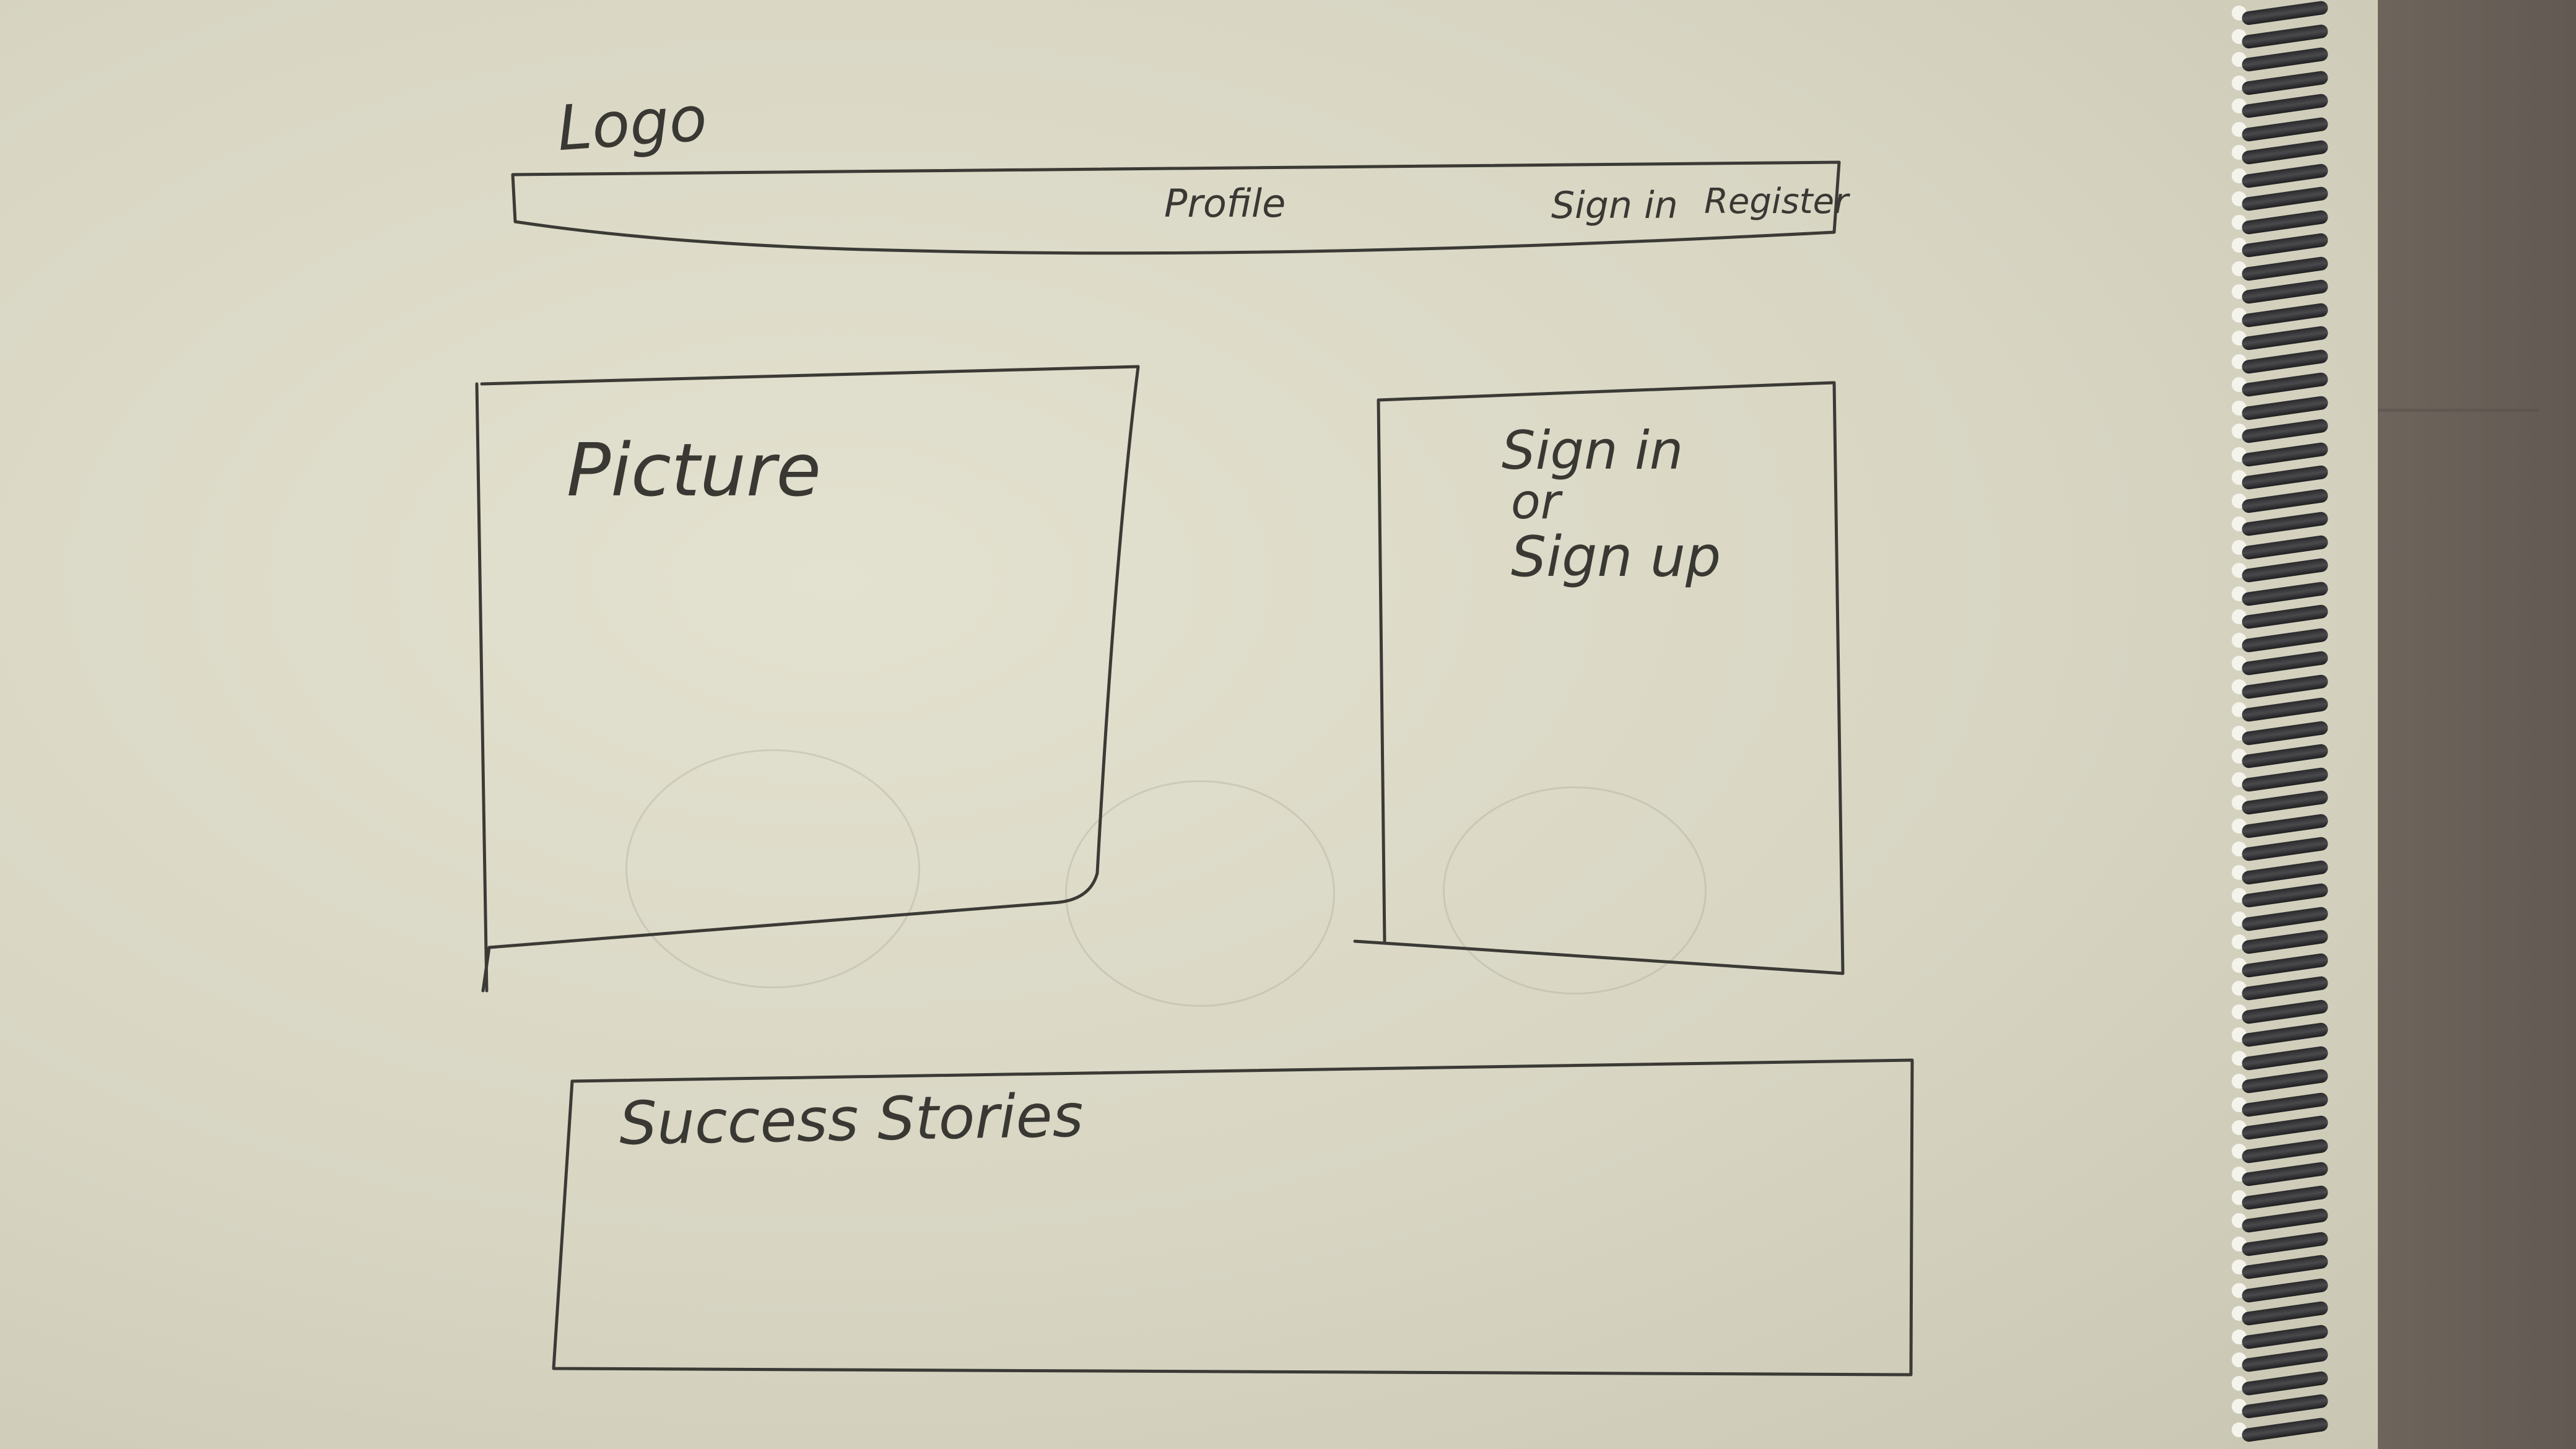 The width and height of the screenshot is (2576, 1449). I want to click on success-stories-title: Success Stories, so click(851, 1120).